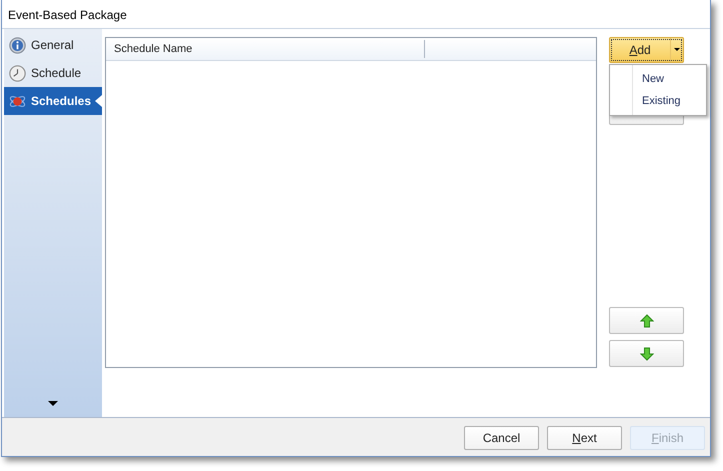  I want to click on move-down-button, so click(646, 353).